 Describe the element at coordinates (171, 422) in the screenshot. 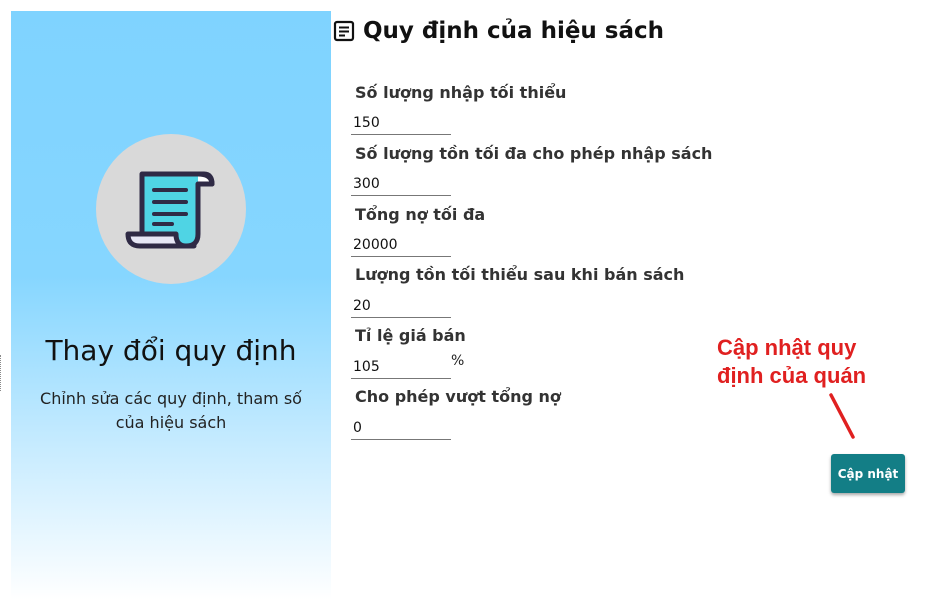

I see `panel-subtitle-line2: của hiệu sách` at that location.